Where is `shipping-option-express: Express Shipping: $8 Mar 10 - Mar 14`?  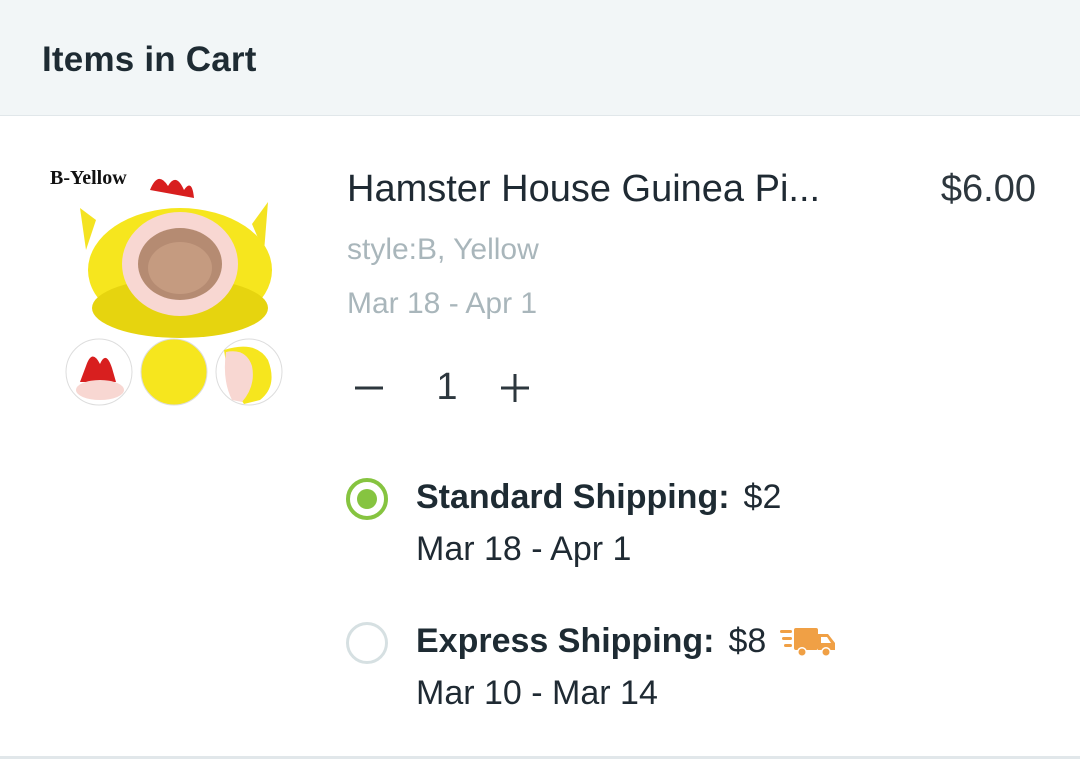 shipping-option-express: Express Shipping: $8 Mar 10 - Mar 14 is located at coordinates (696, 675).